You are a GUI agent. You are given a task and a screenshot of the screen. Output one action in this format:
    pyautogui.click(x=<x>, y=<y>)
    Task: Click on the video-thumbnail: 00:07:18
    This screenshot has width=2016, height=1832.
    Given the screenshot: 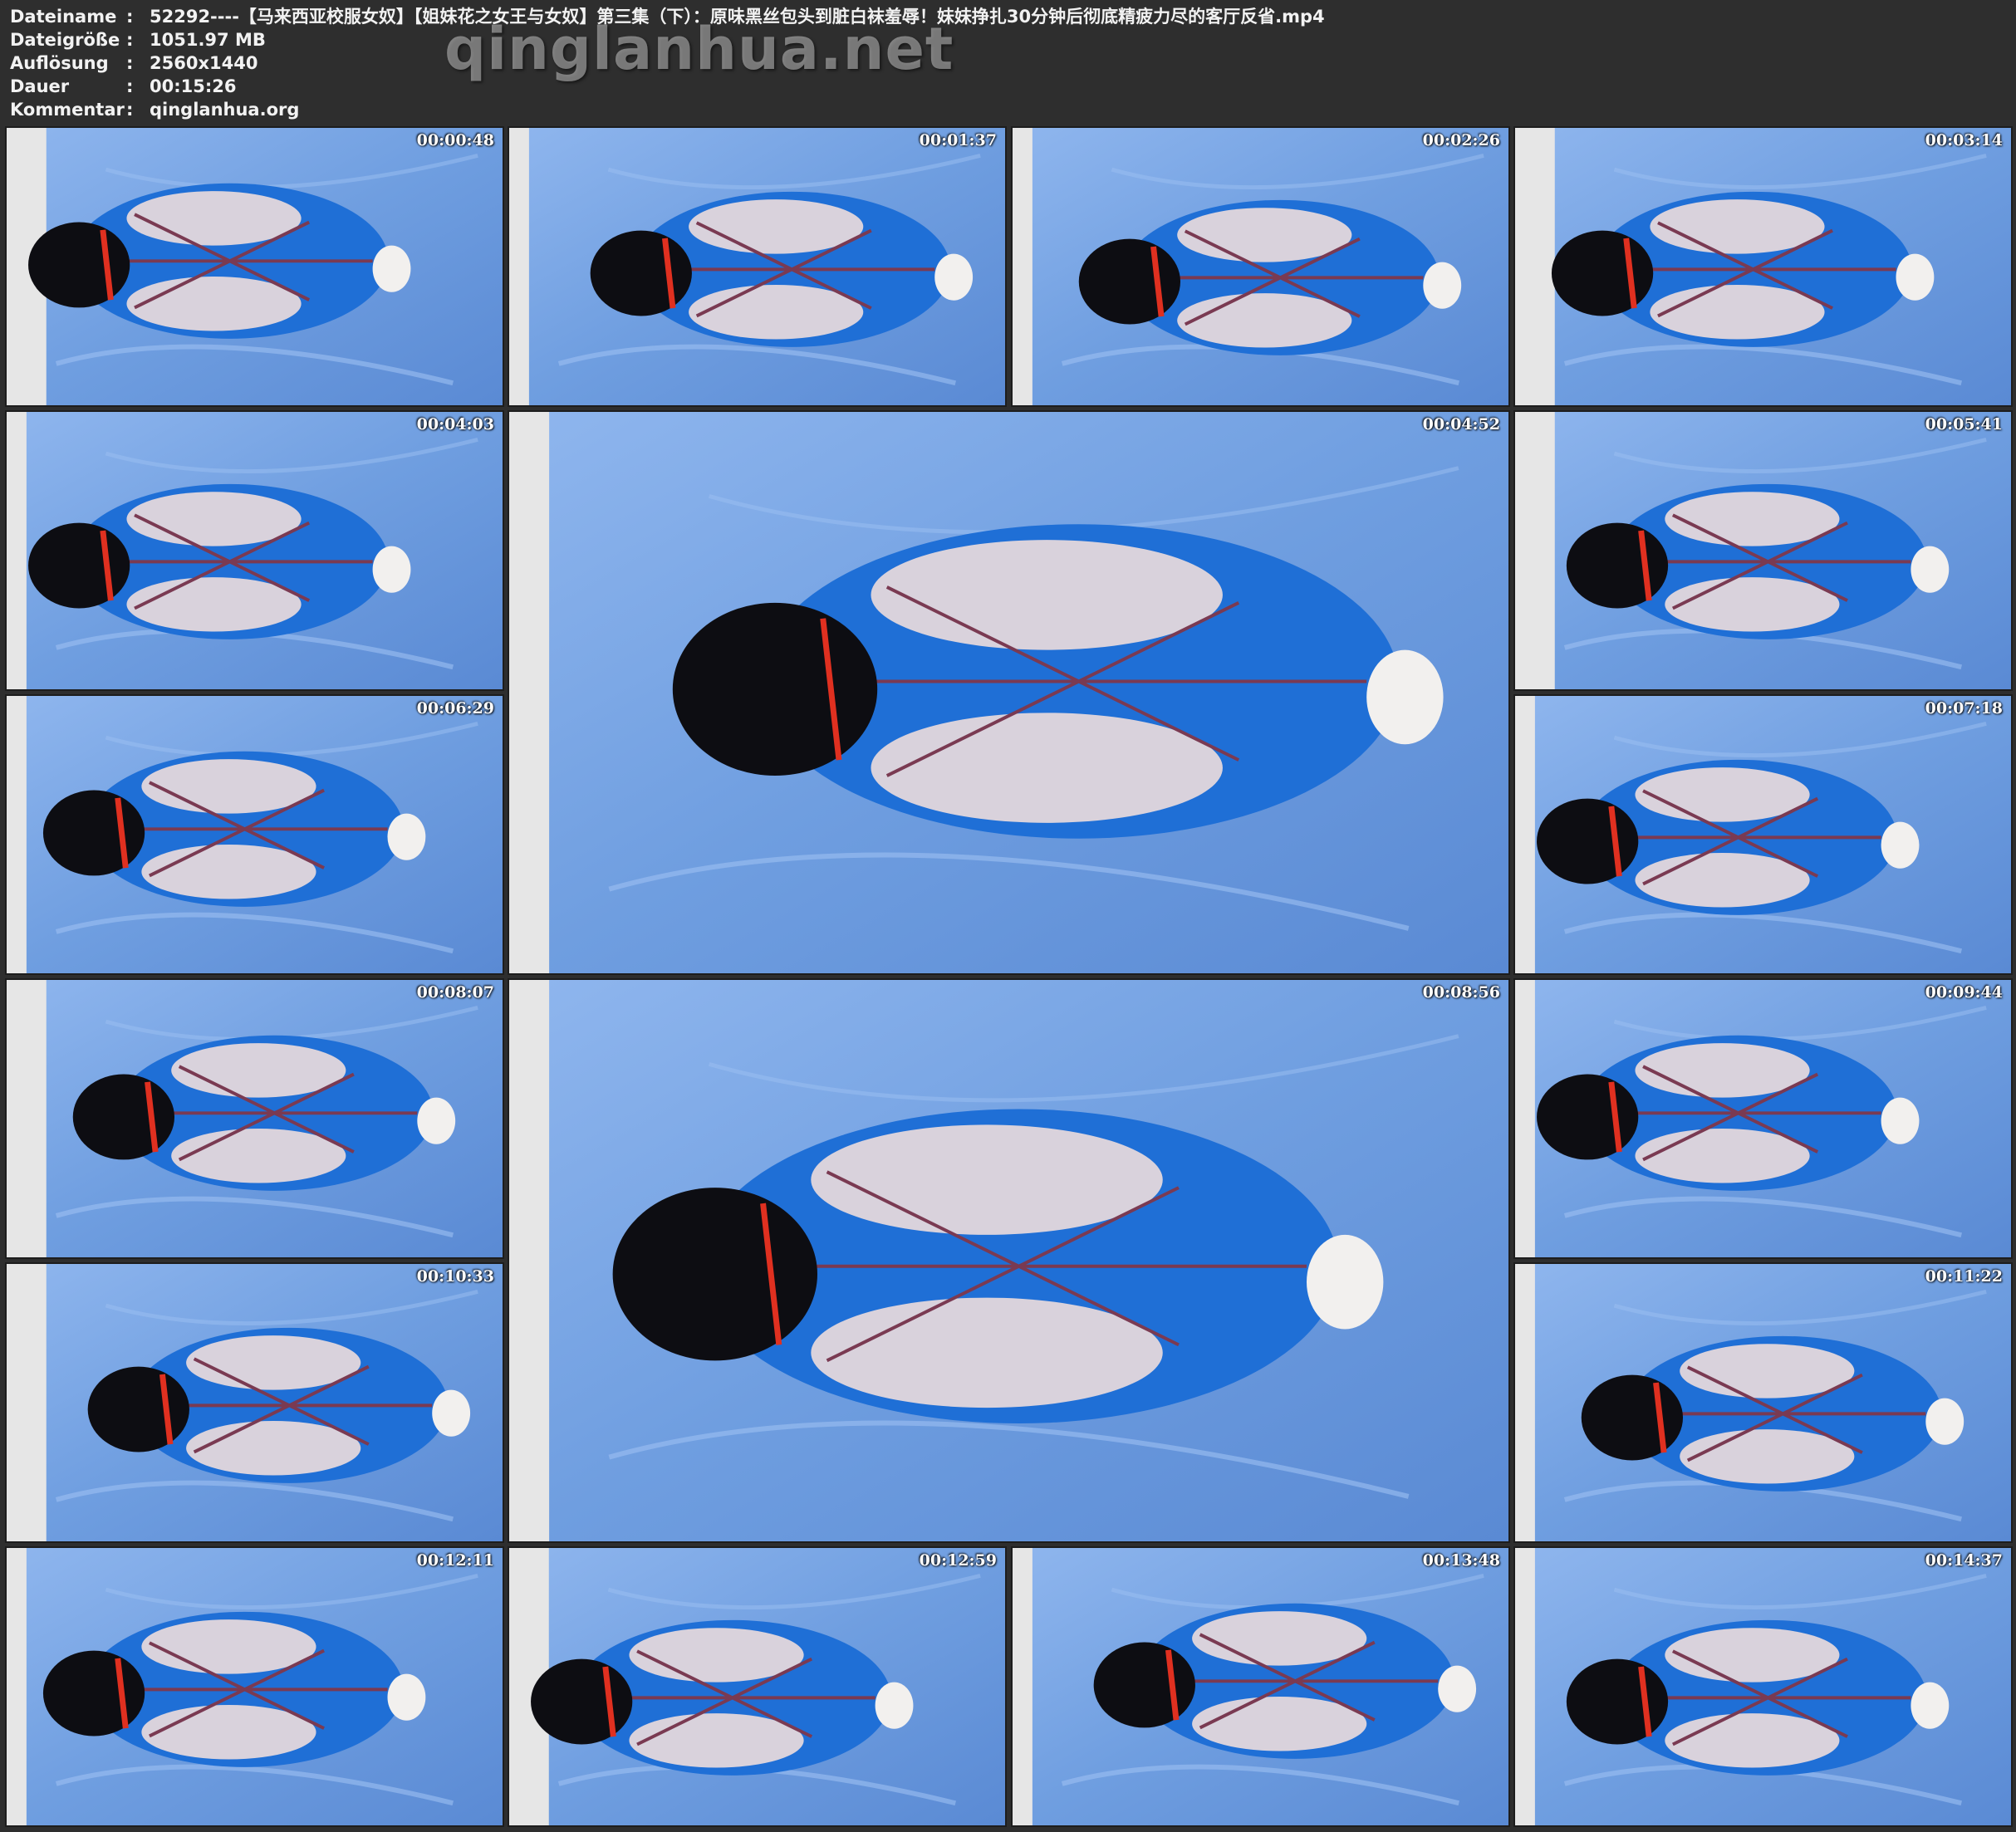 What is the action you would take?
    pyautogui.click(x=1763, y=834)
    